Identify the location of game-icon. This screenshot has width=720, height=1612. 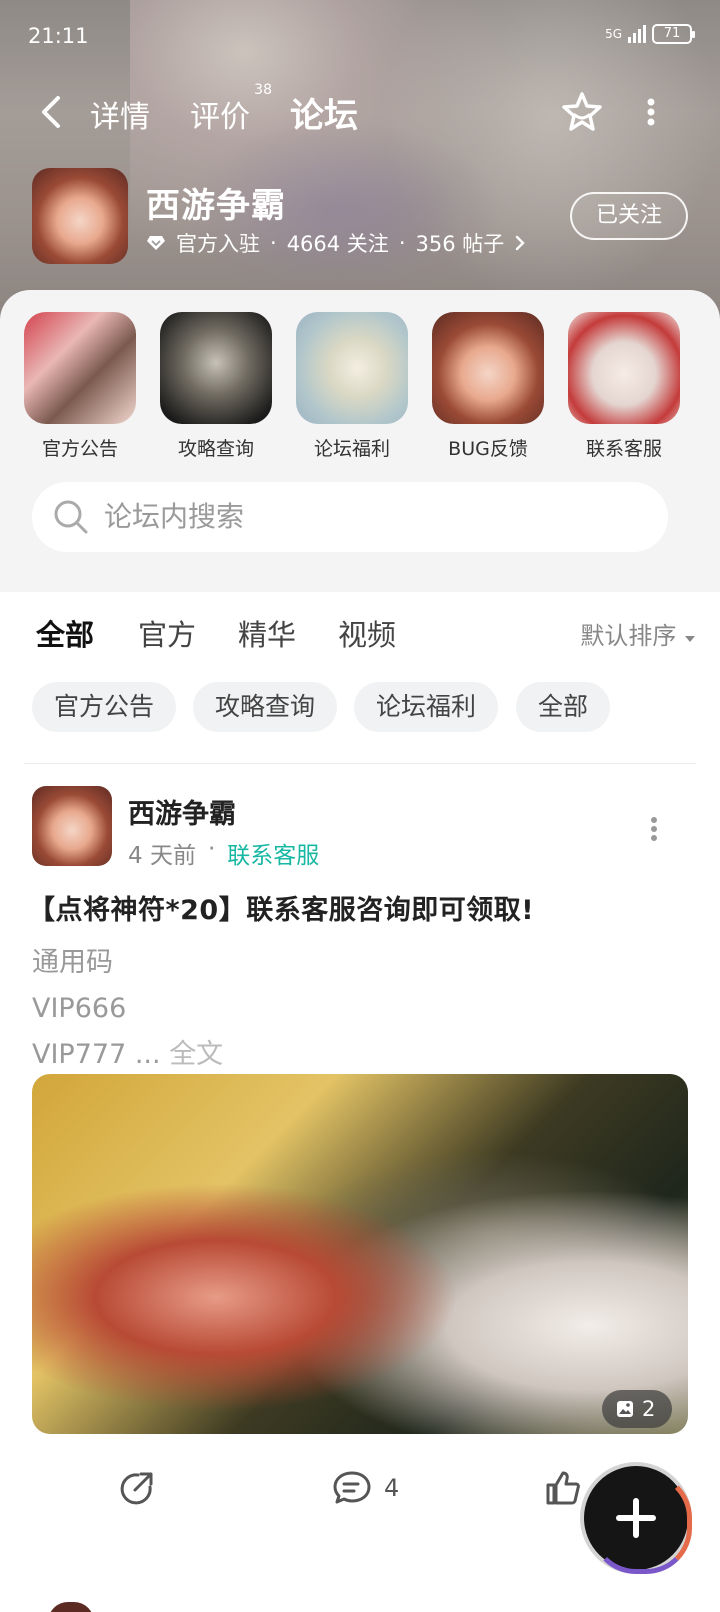
(80, 216).